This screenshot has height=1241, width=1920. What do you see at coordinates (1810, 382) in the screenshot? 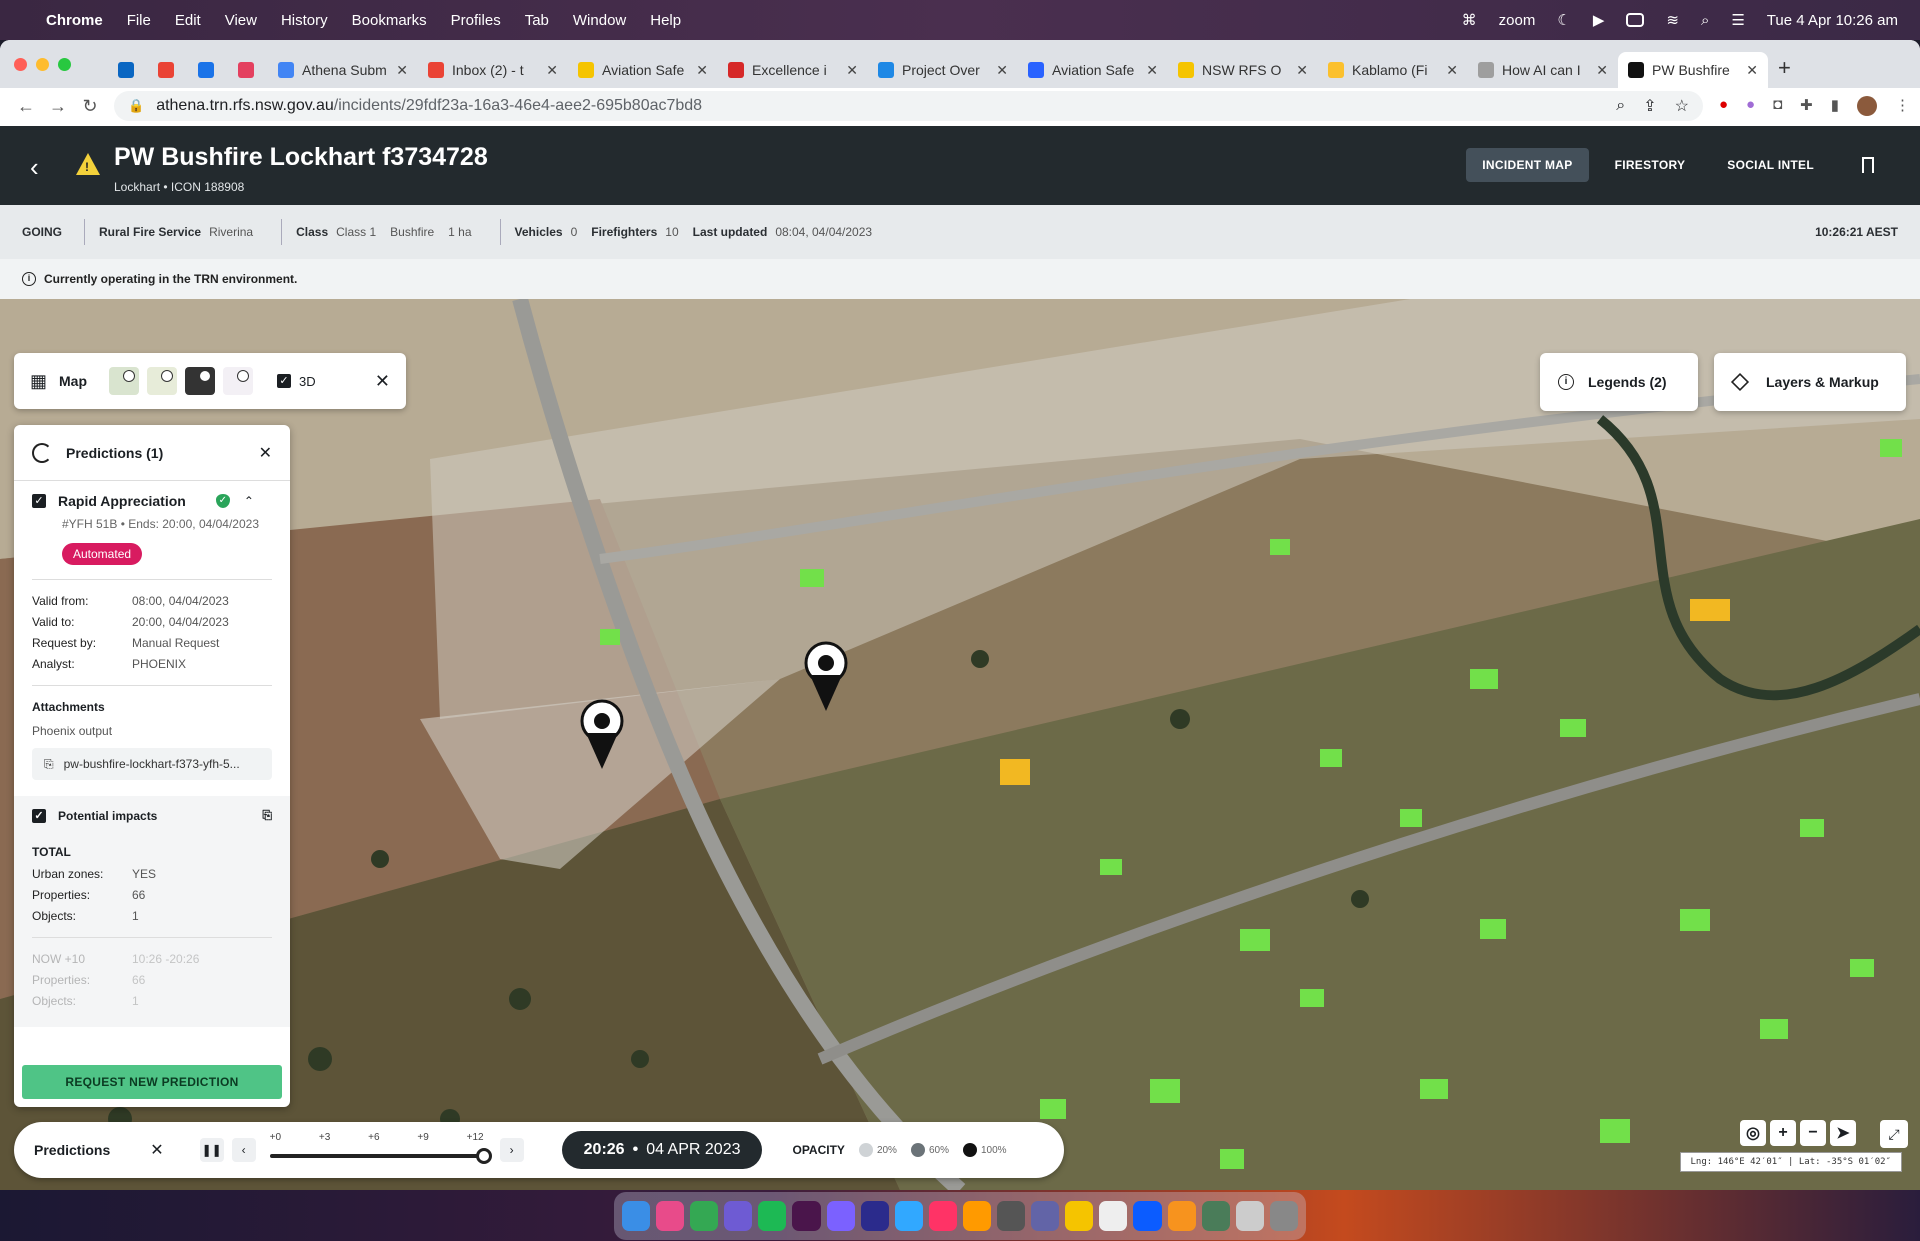
I see `layers-markup-button: Layers & Markup` at bounding box center [1810, 382].